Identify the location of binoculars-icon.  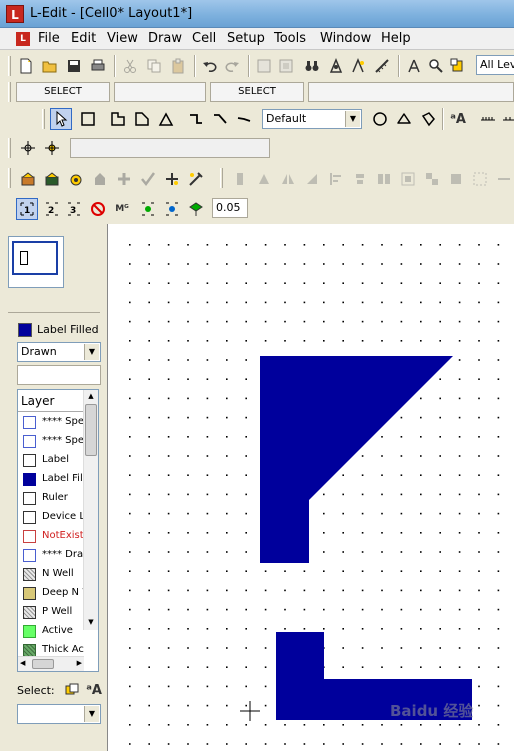
(312, 66).